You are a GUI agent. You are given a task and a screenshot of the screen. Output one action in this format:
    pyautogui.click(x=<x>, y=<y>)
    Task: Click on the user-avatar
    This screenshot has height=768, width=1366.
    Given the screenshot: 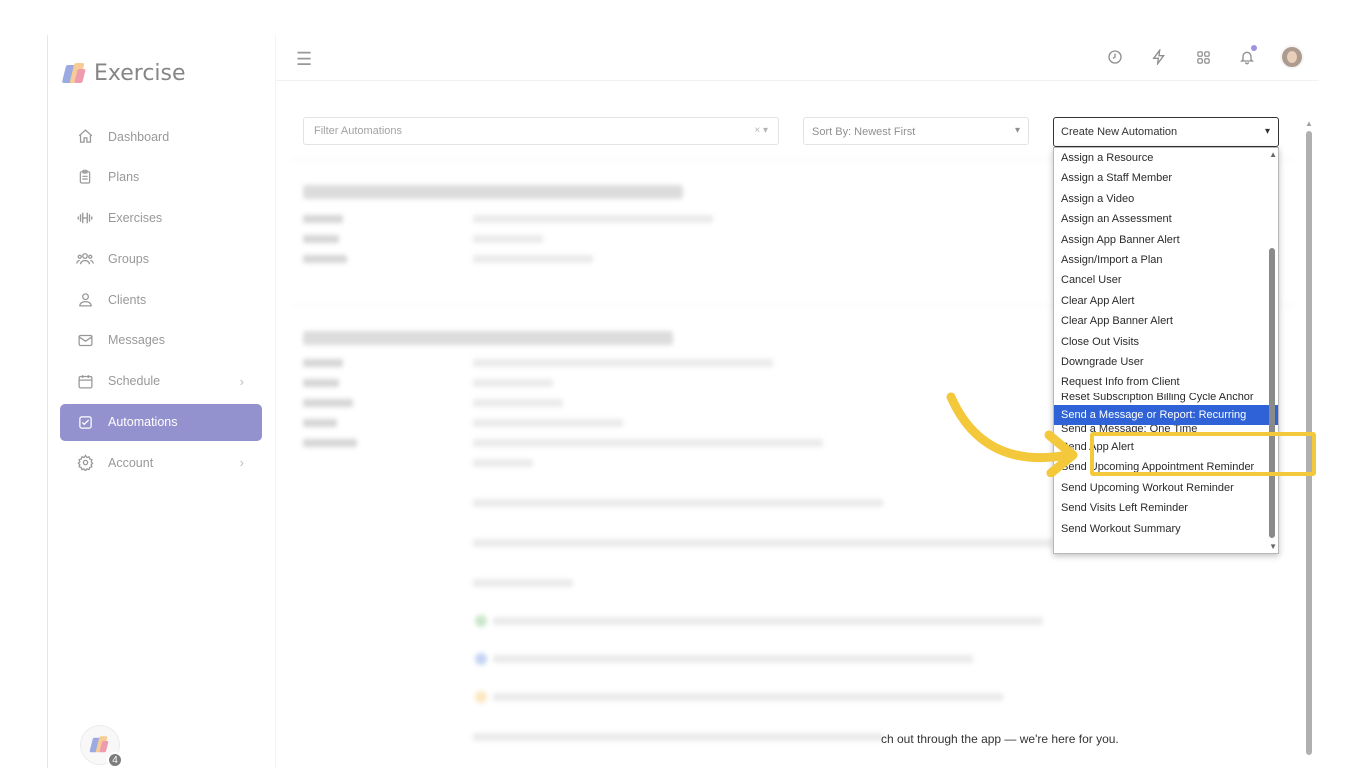 What is the action you would take?
    pyautogui.click(x=1292, y=57)
    